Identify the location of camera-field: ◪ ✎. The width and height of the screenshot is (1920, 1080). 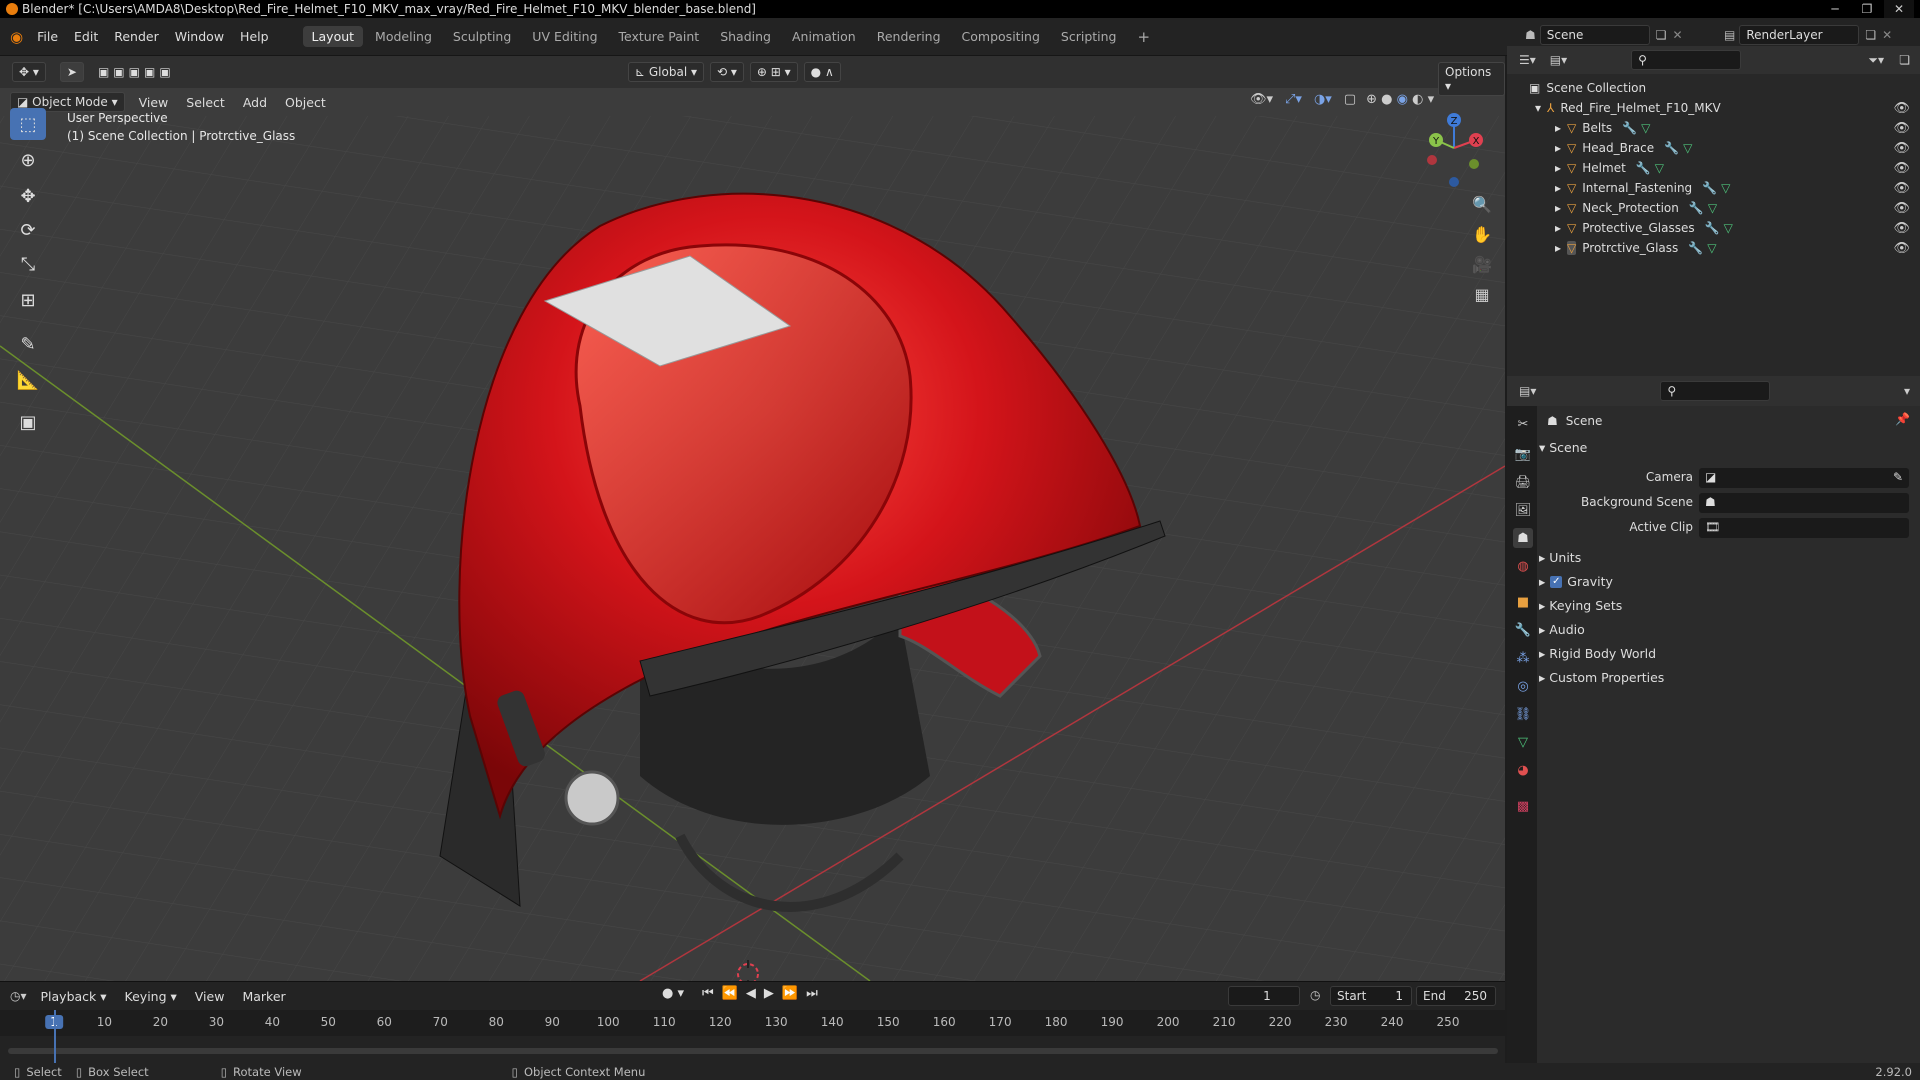
(1804, 478).